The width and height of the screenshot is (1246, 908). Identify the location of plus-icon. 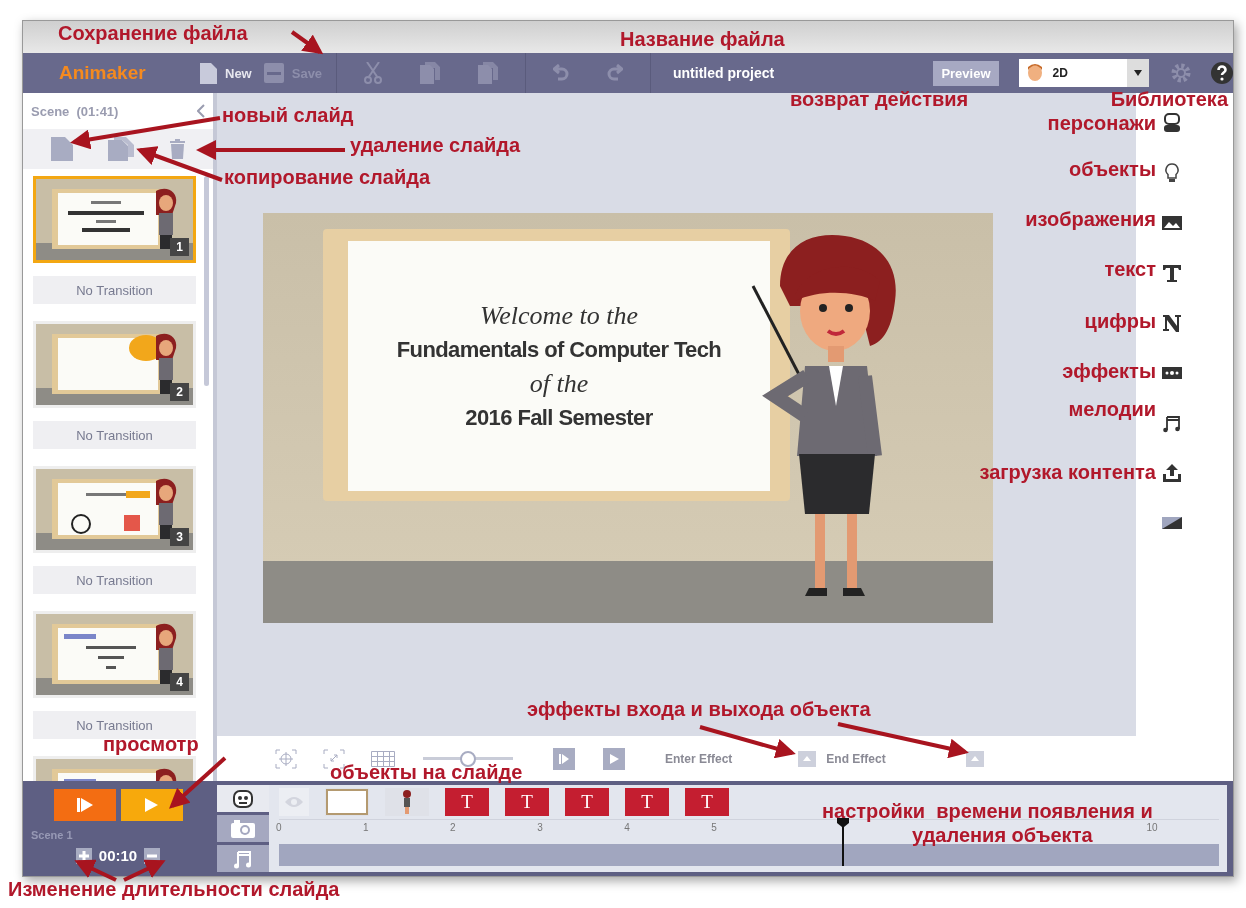
(83, 855).